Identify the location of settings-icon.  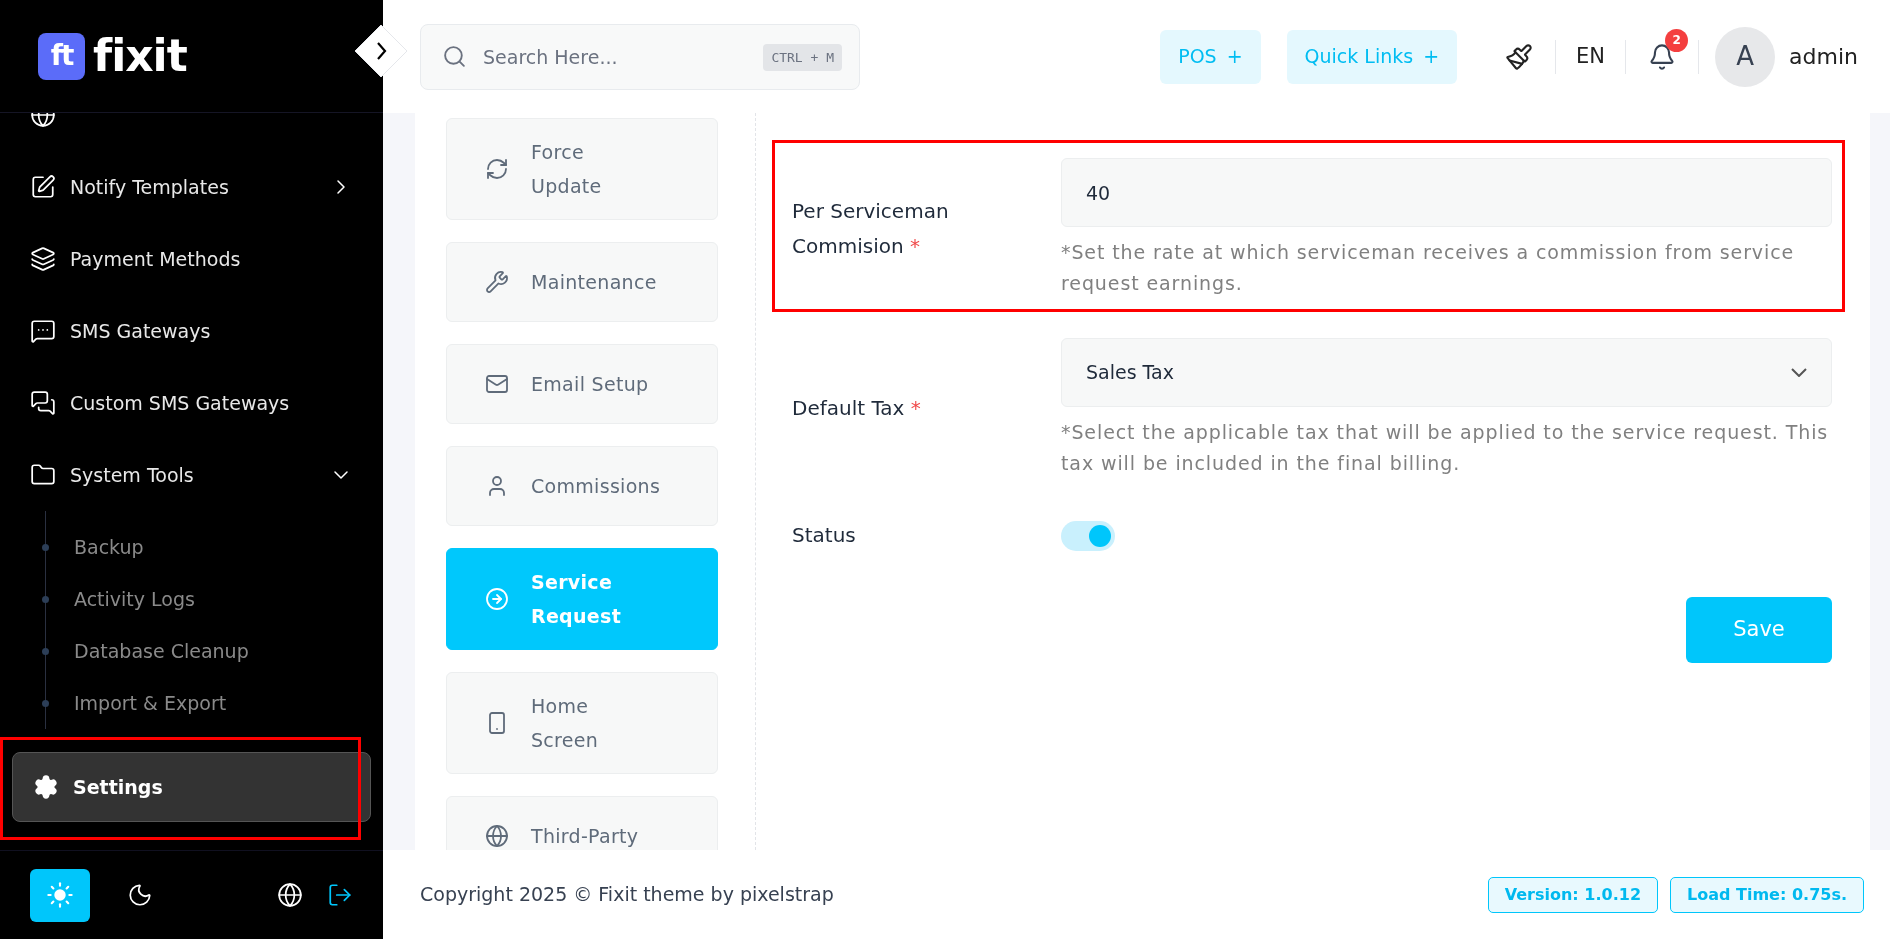
(46, 787).